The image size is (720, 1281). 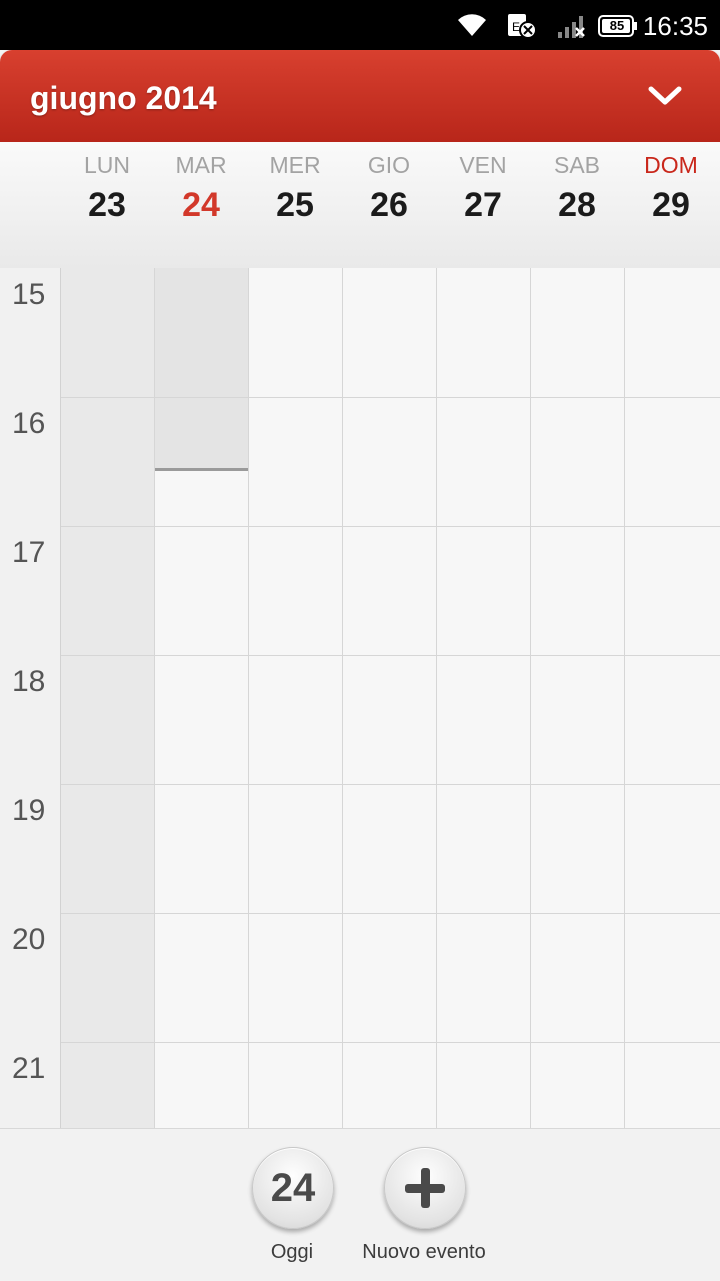 I want to click on day-header-mer: MER 25, so click(x=295, y=205).